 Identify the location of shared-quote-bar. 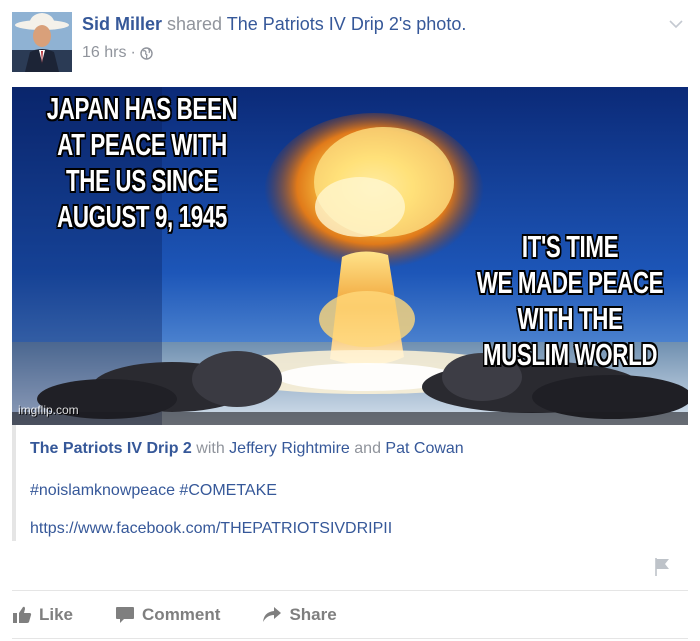
(14, 483).